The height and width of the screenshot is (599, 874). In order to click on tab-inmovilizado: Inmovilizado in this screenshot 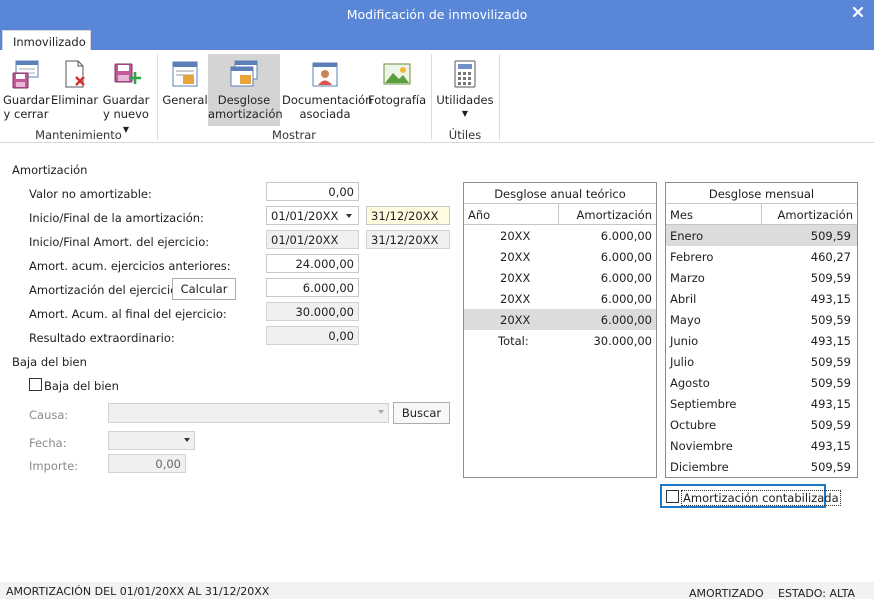, I will do `click(46, 41)`.